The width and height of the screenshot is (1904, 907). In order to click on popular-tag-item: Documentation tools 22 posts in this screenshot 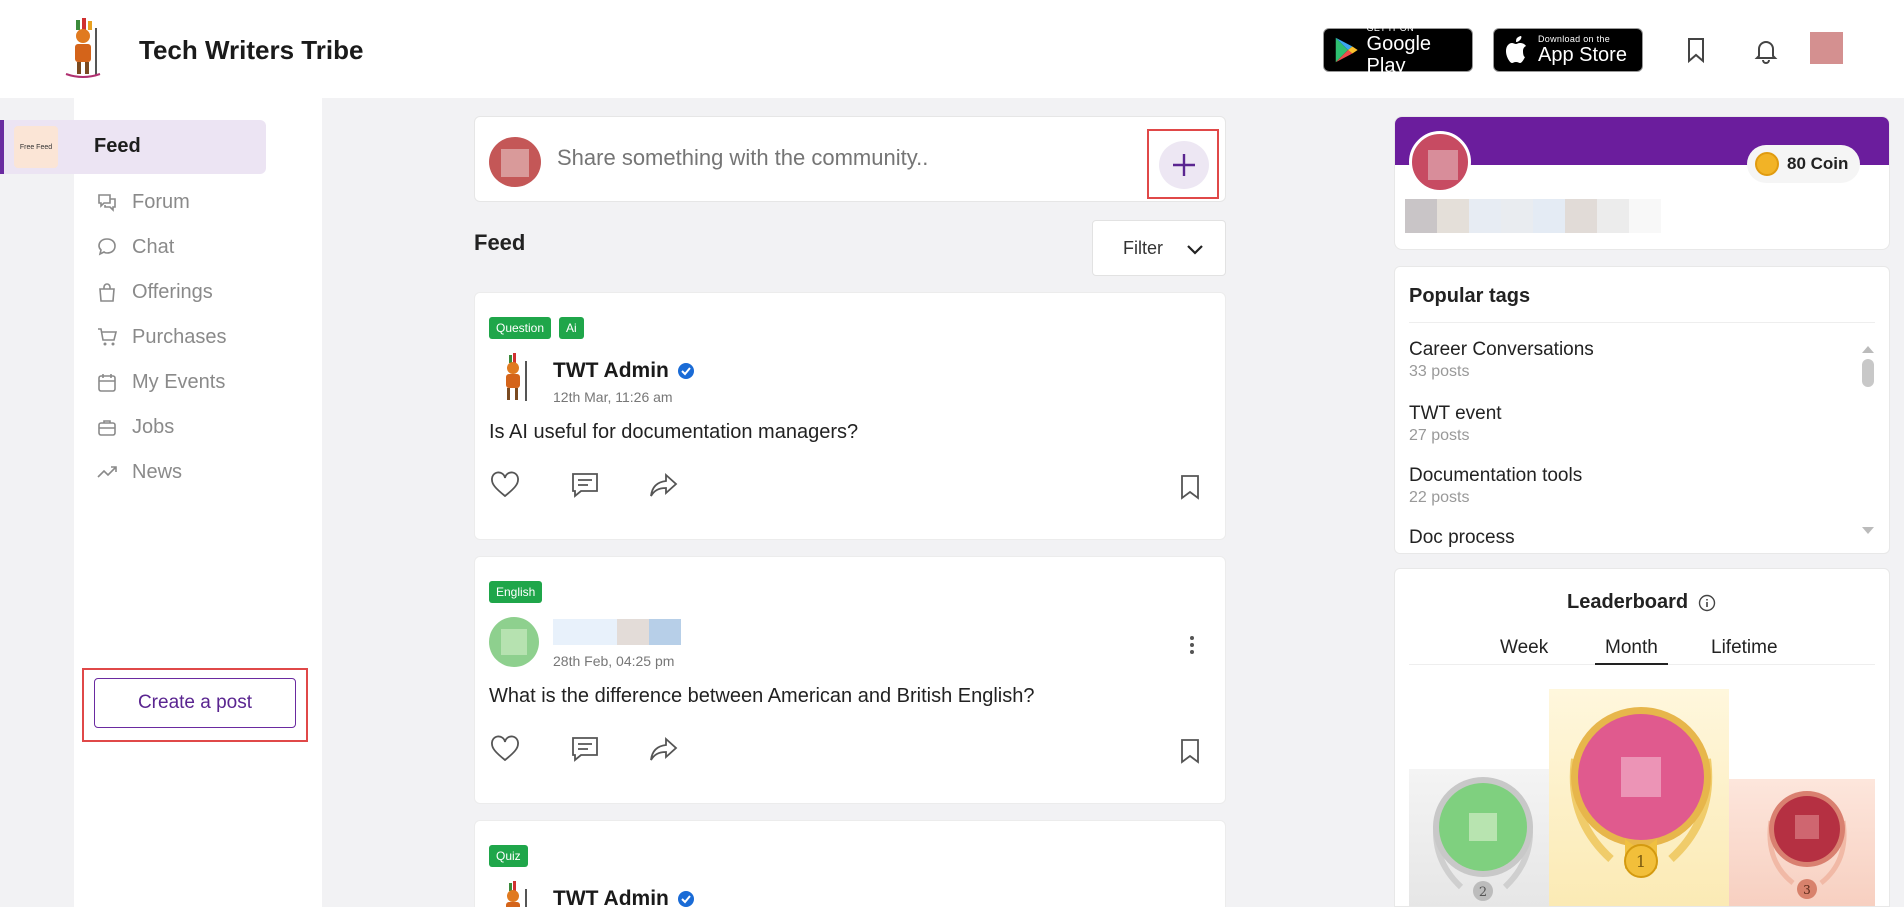, I will do `click(1495, 486)`.